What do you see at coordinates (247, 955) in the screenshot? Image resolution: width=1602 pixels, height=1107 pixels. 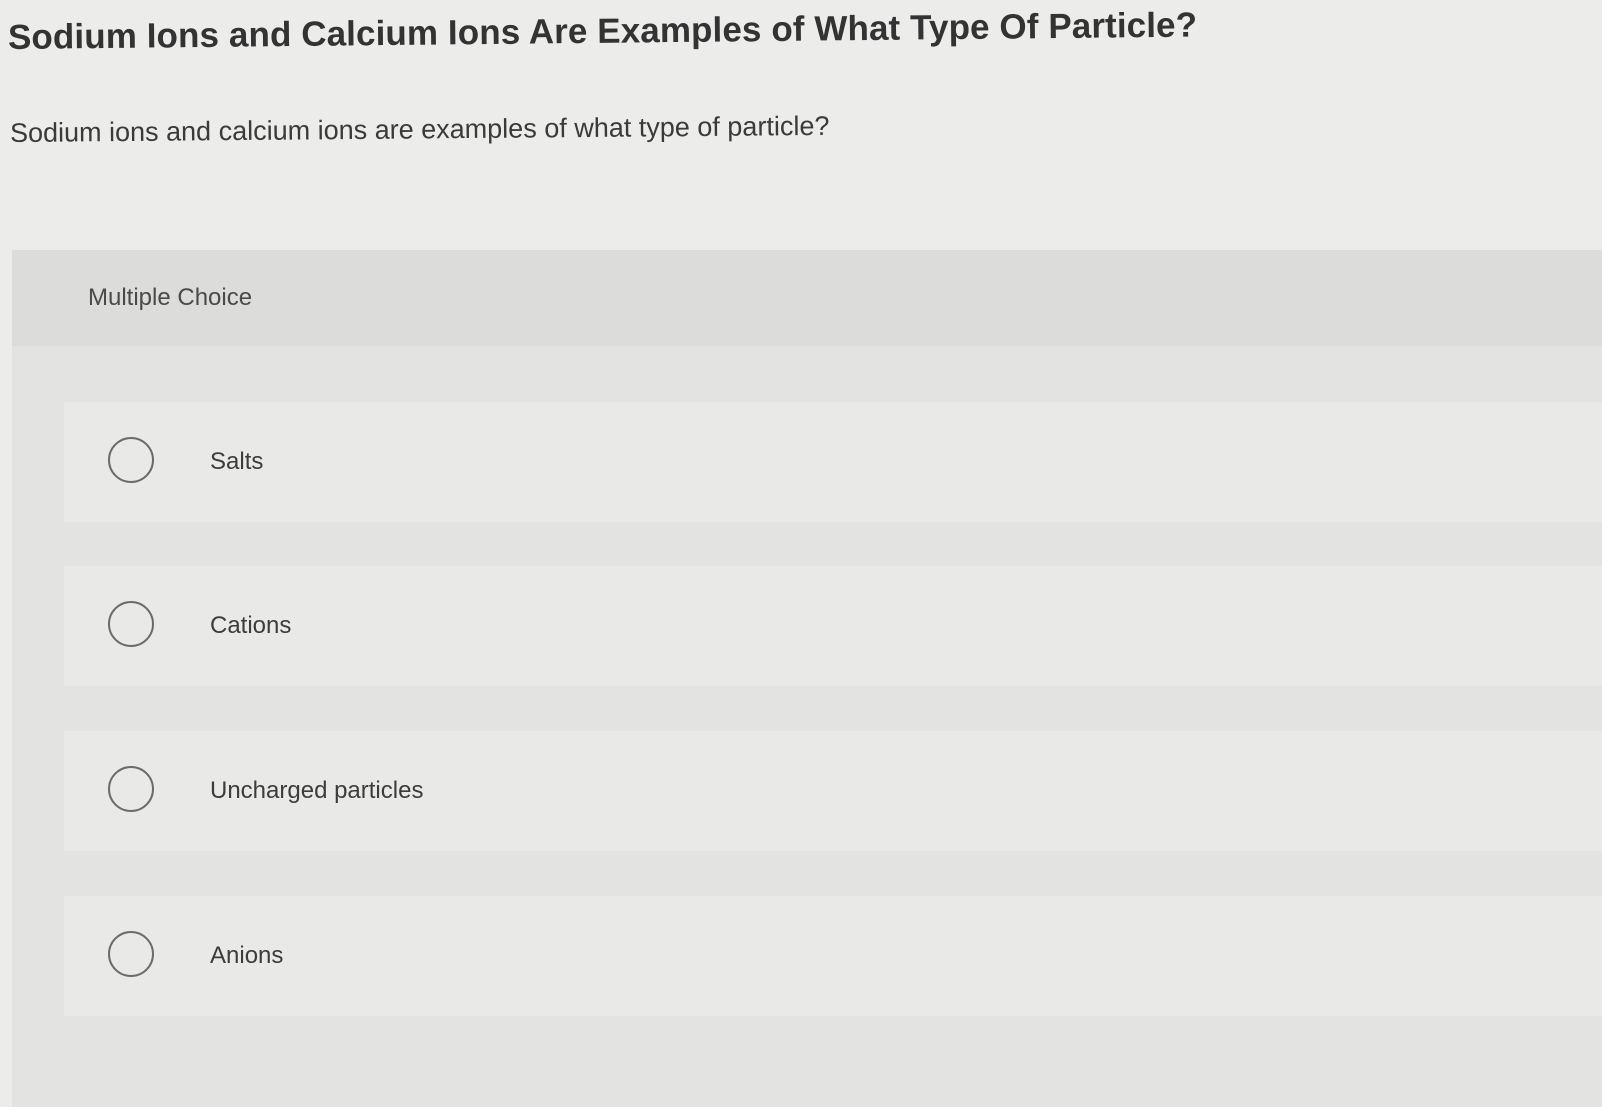 I see `choice-label: Anions` at bounding box center [247, 955].